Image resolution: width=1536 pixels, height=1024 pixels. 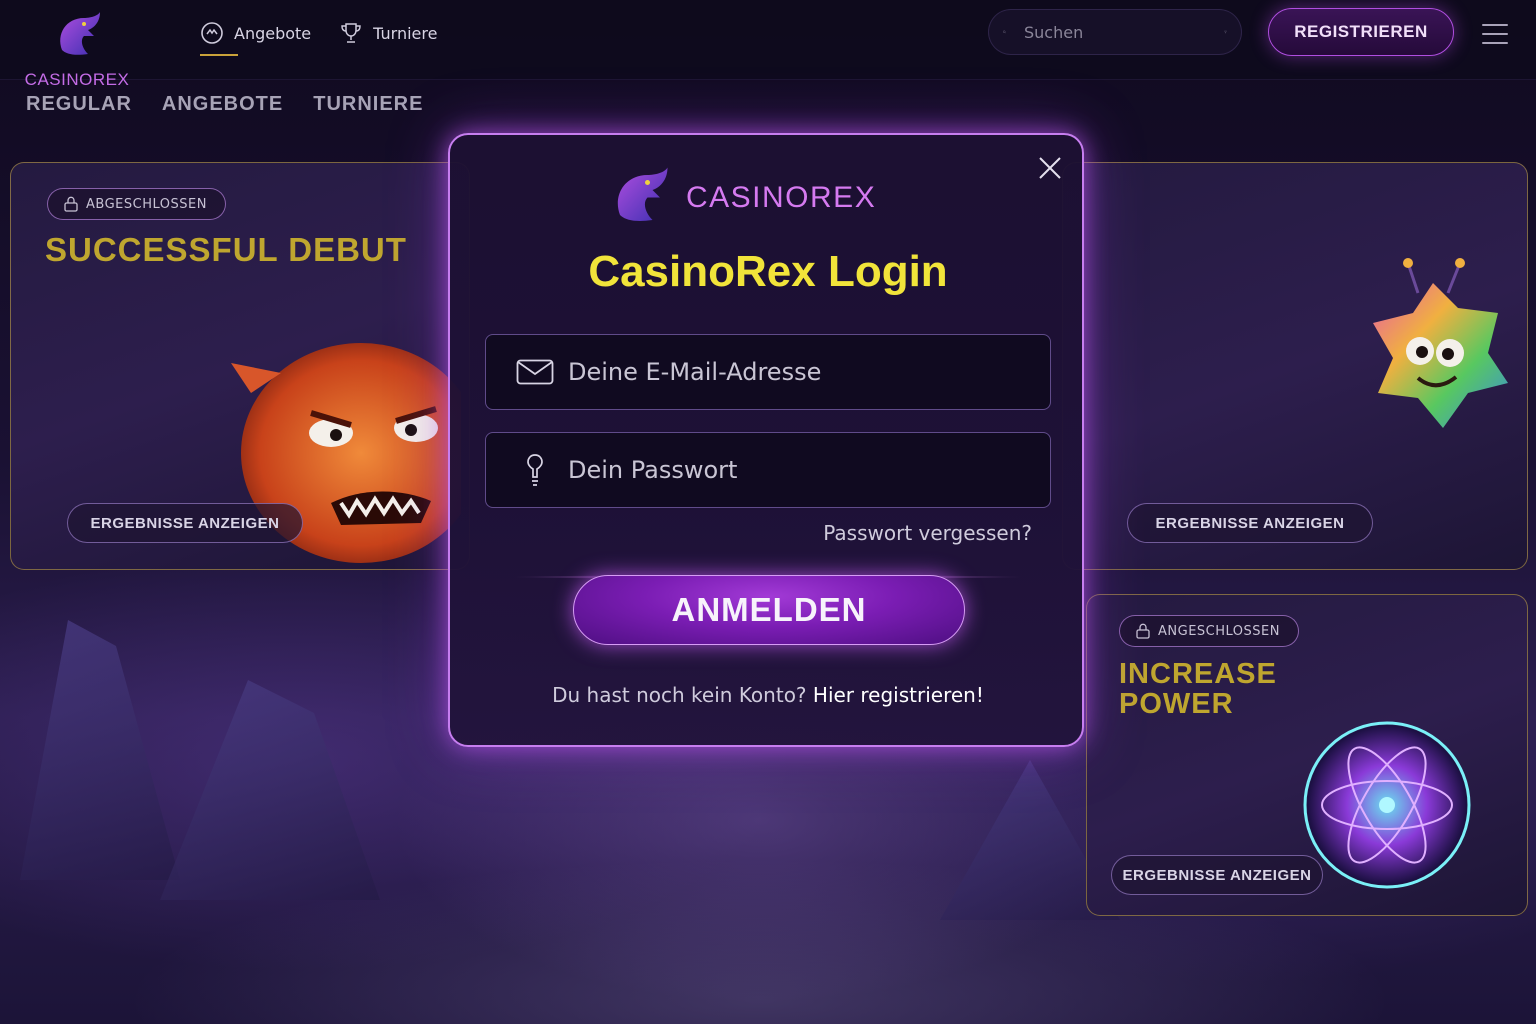 I want to click on card-title-line: INCREASE, so click(x=1198, y=674).